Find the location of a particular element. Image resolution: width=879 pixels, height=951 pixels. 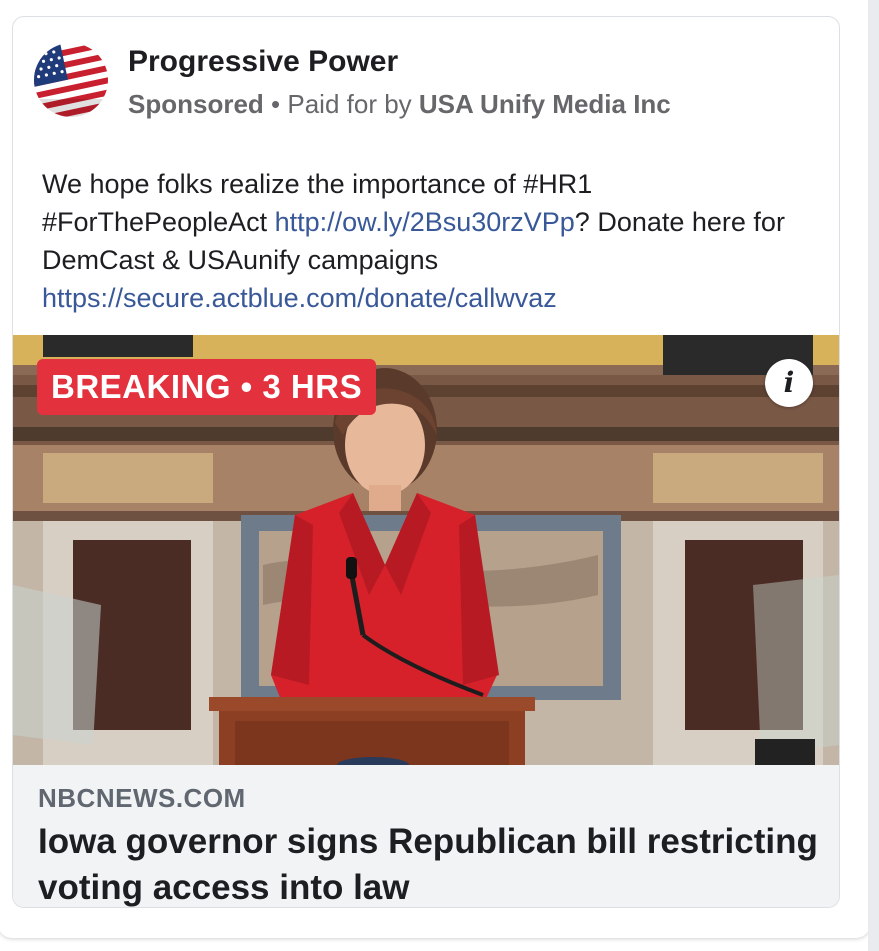

sponsored-label: Sponsored is located at coordinates (196, 104).